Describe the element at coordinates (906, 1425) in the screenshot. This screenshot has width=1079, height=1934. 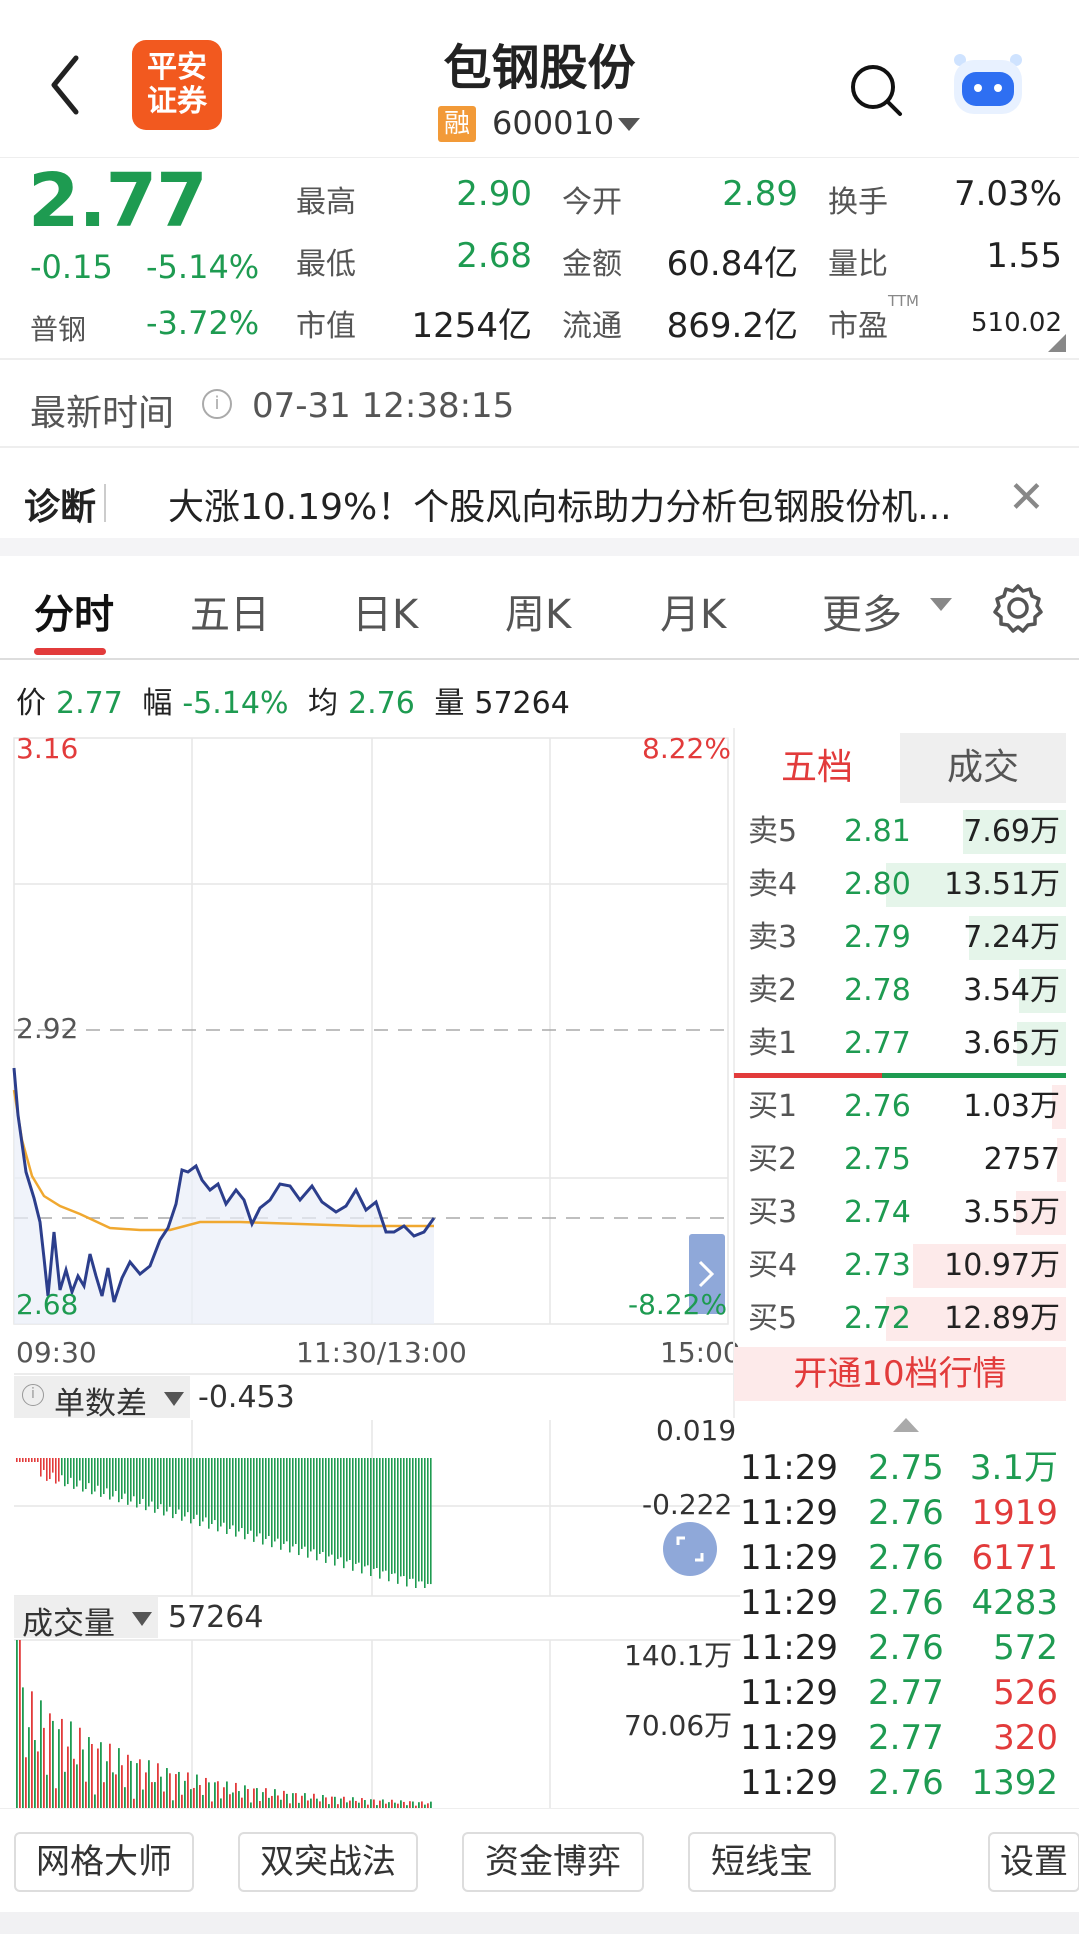
I see `scroll-up-icon` at that location.